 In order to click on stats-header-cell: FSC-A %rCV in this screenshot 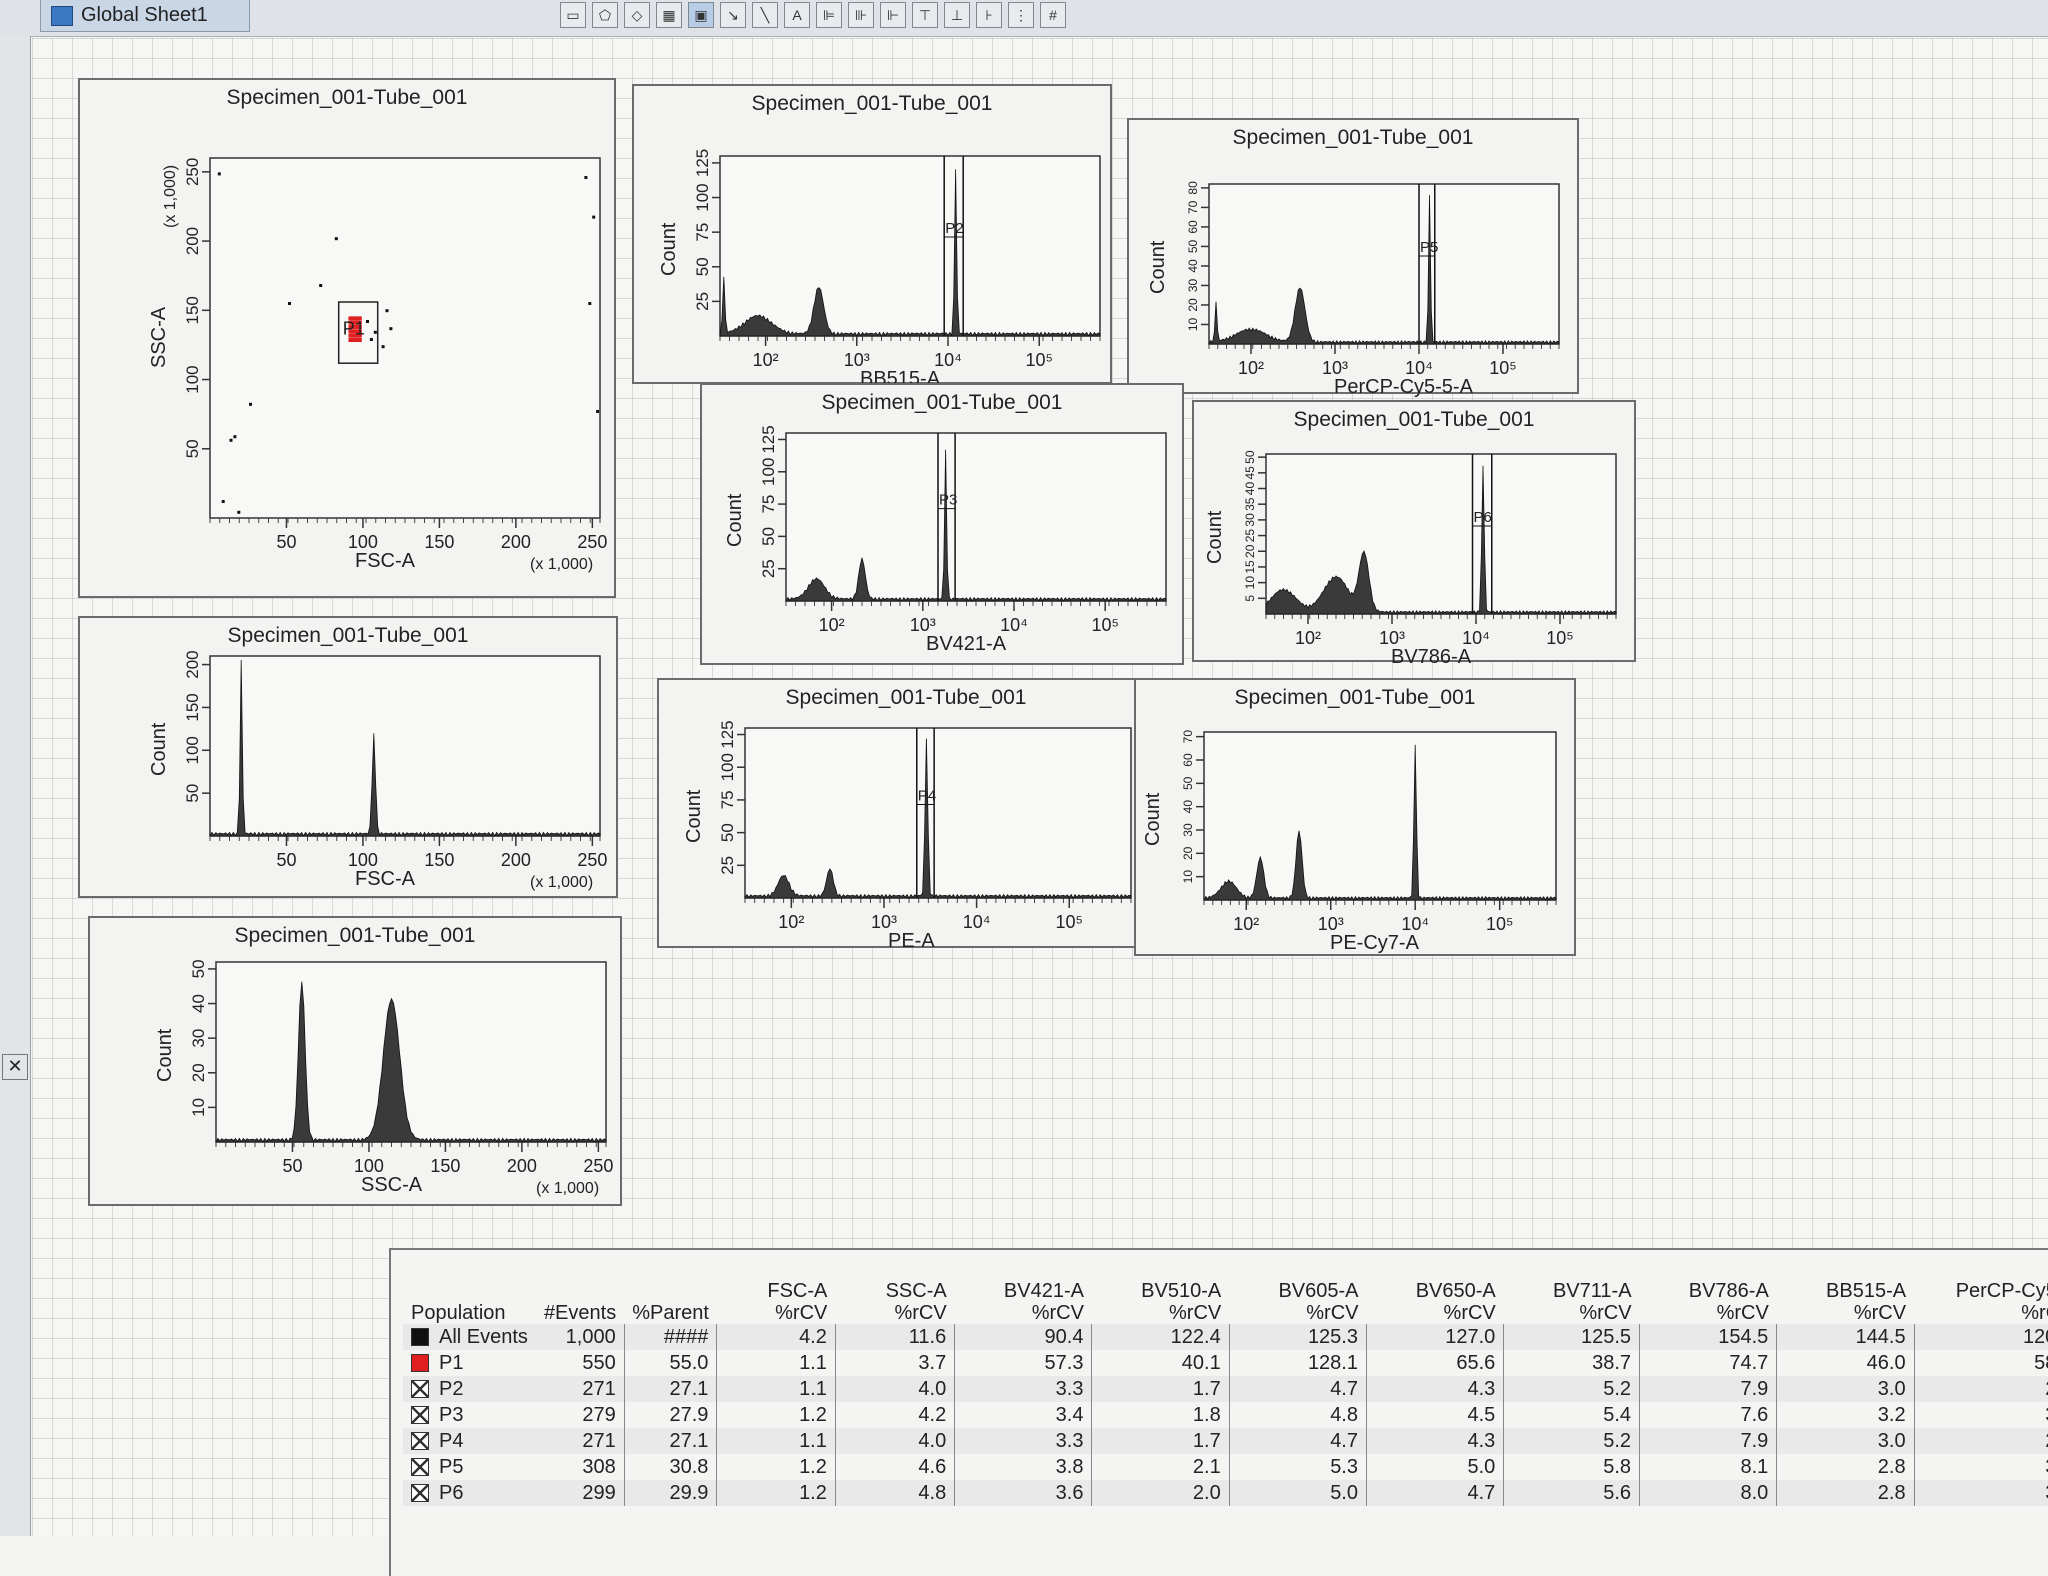, I will do `click(776, 1302)`.